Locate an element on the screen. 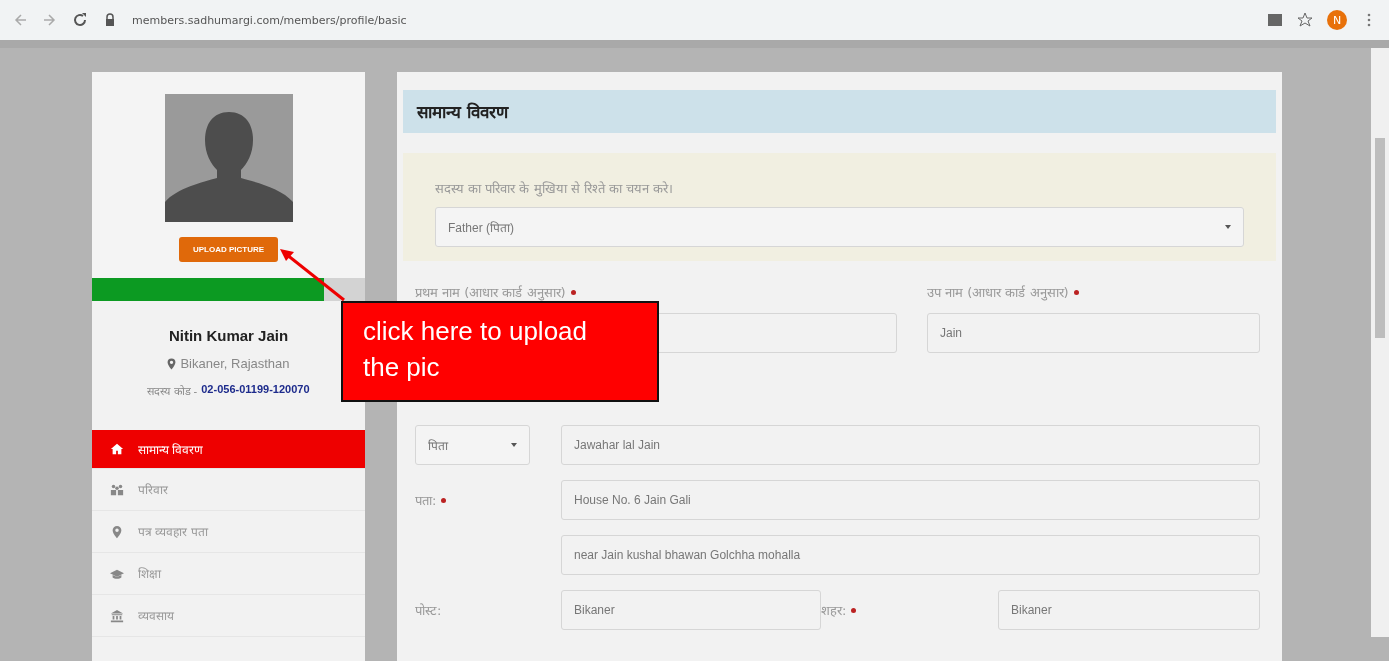  field-label: उप नाम (आधार कार्ड अनुसार) is located at coordinates (998, 292).